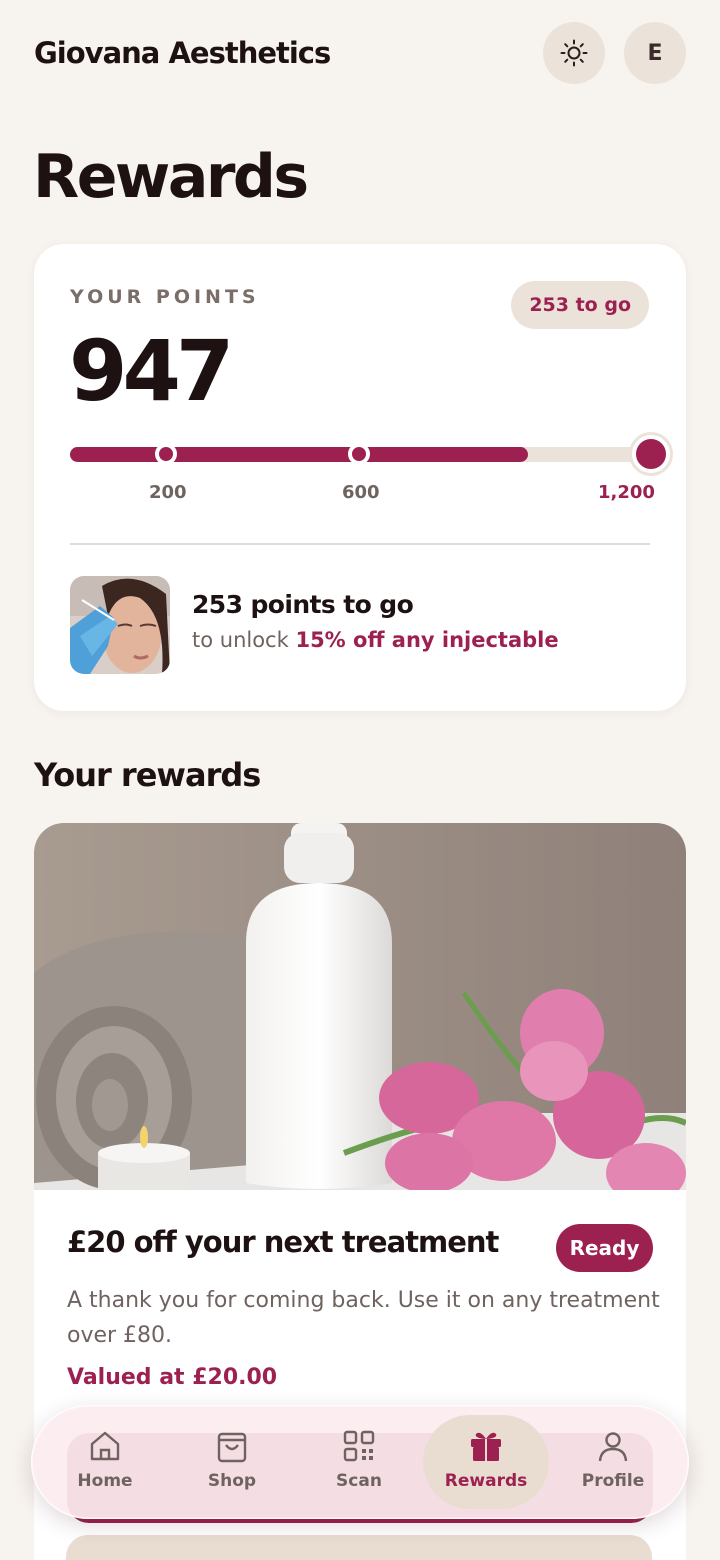 The height and width of the screenshot is (1560, 720). What do you see at coordinates (361, 492) in the screenshot?
I see `milestone-label-600: 600` at bounding box center [361, 492].